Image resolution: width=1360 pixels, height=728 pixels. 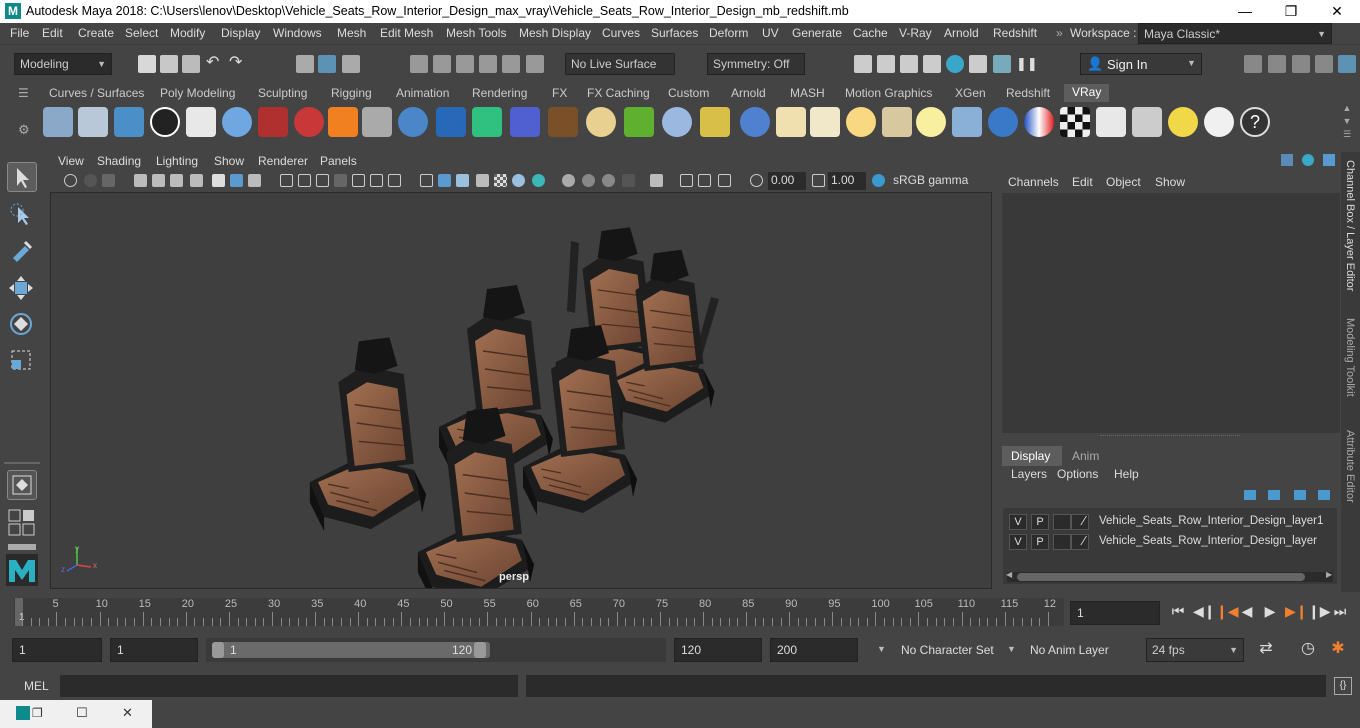 I want to click on layer-horizontal-scrollbar: ◀ ▶, so click(x=1169, y=576).